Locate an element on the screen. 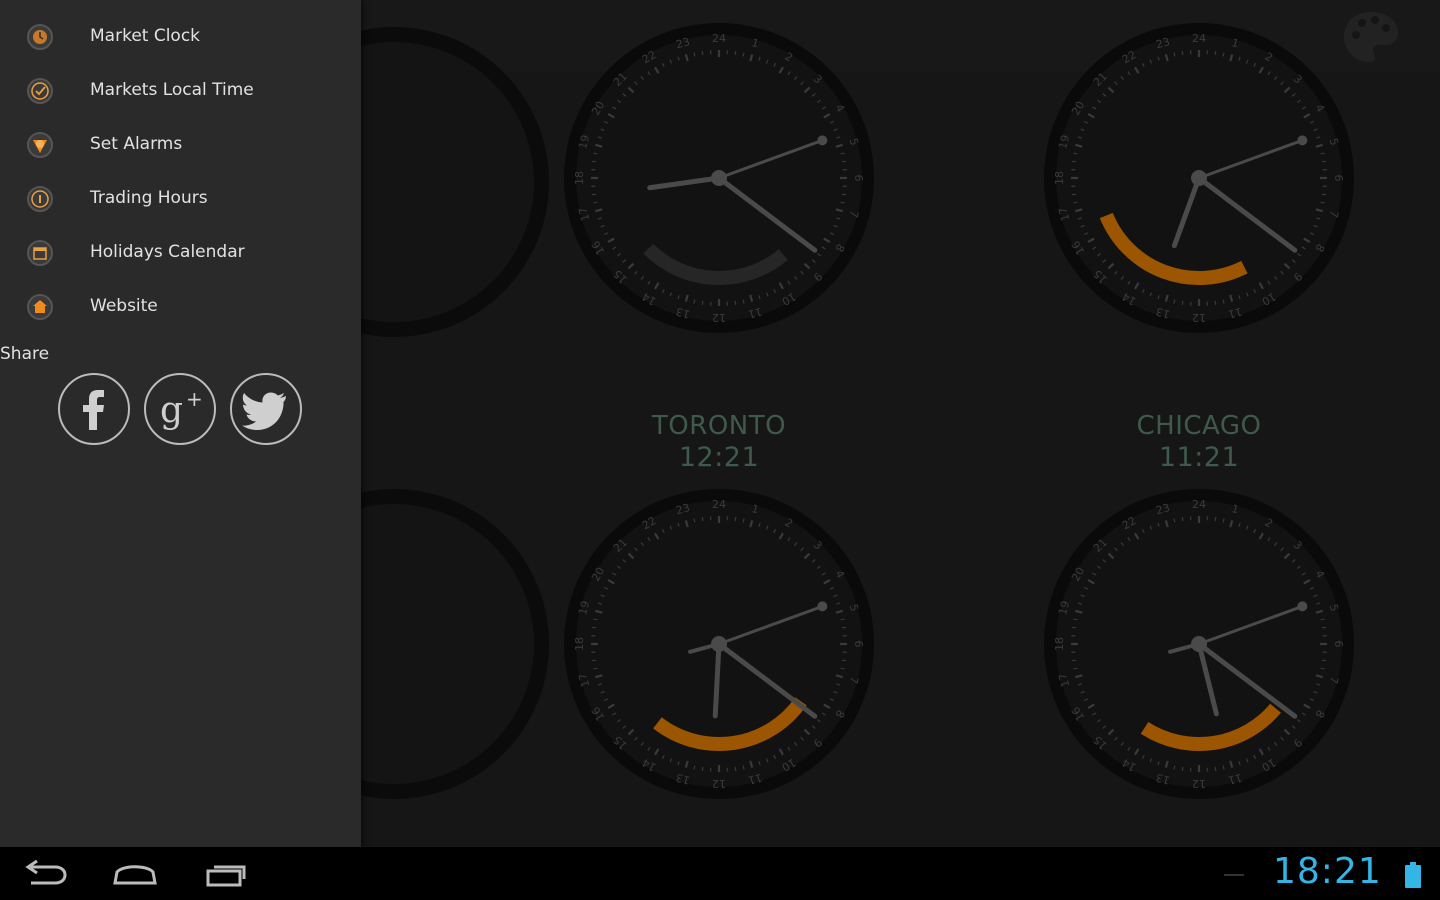 This screenshot has width=1440, height=900. twitter-icon is located at coordinates (266, 409).